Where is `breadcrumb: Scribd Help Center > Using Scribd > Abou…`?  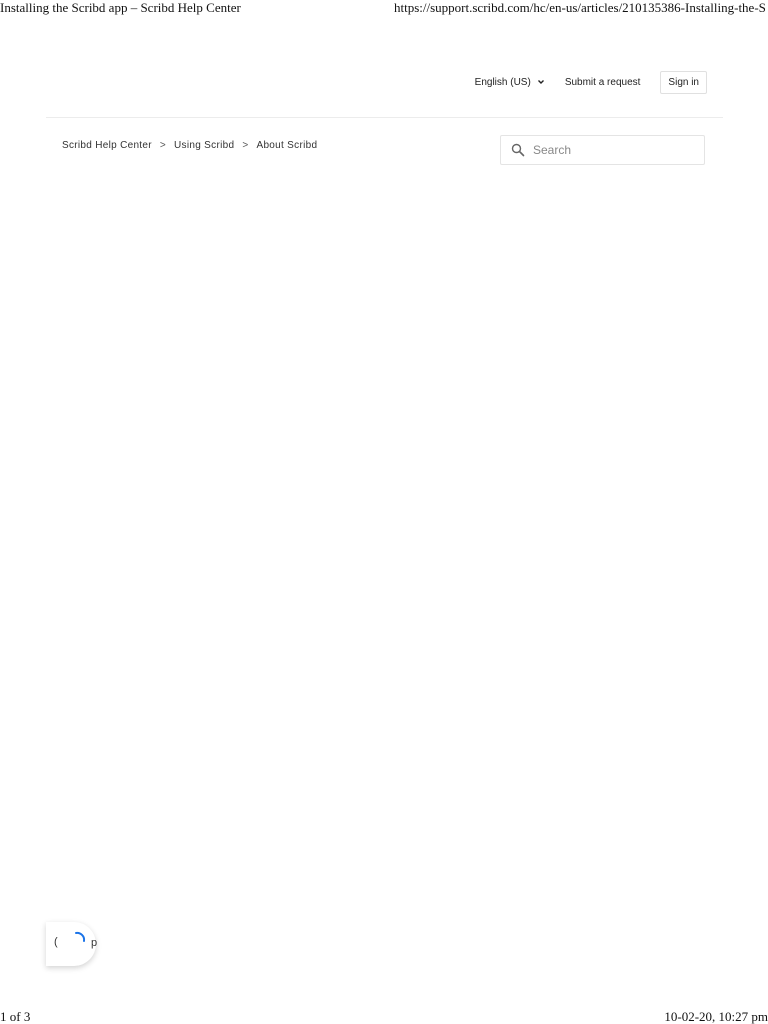
breadcrumb: Scribd Help Center > Using Scribd > Abou… is located at coordinates (189, 145).